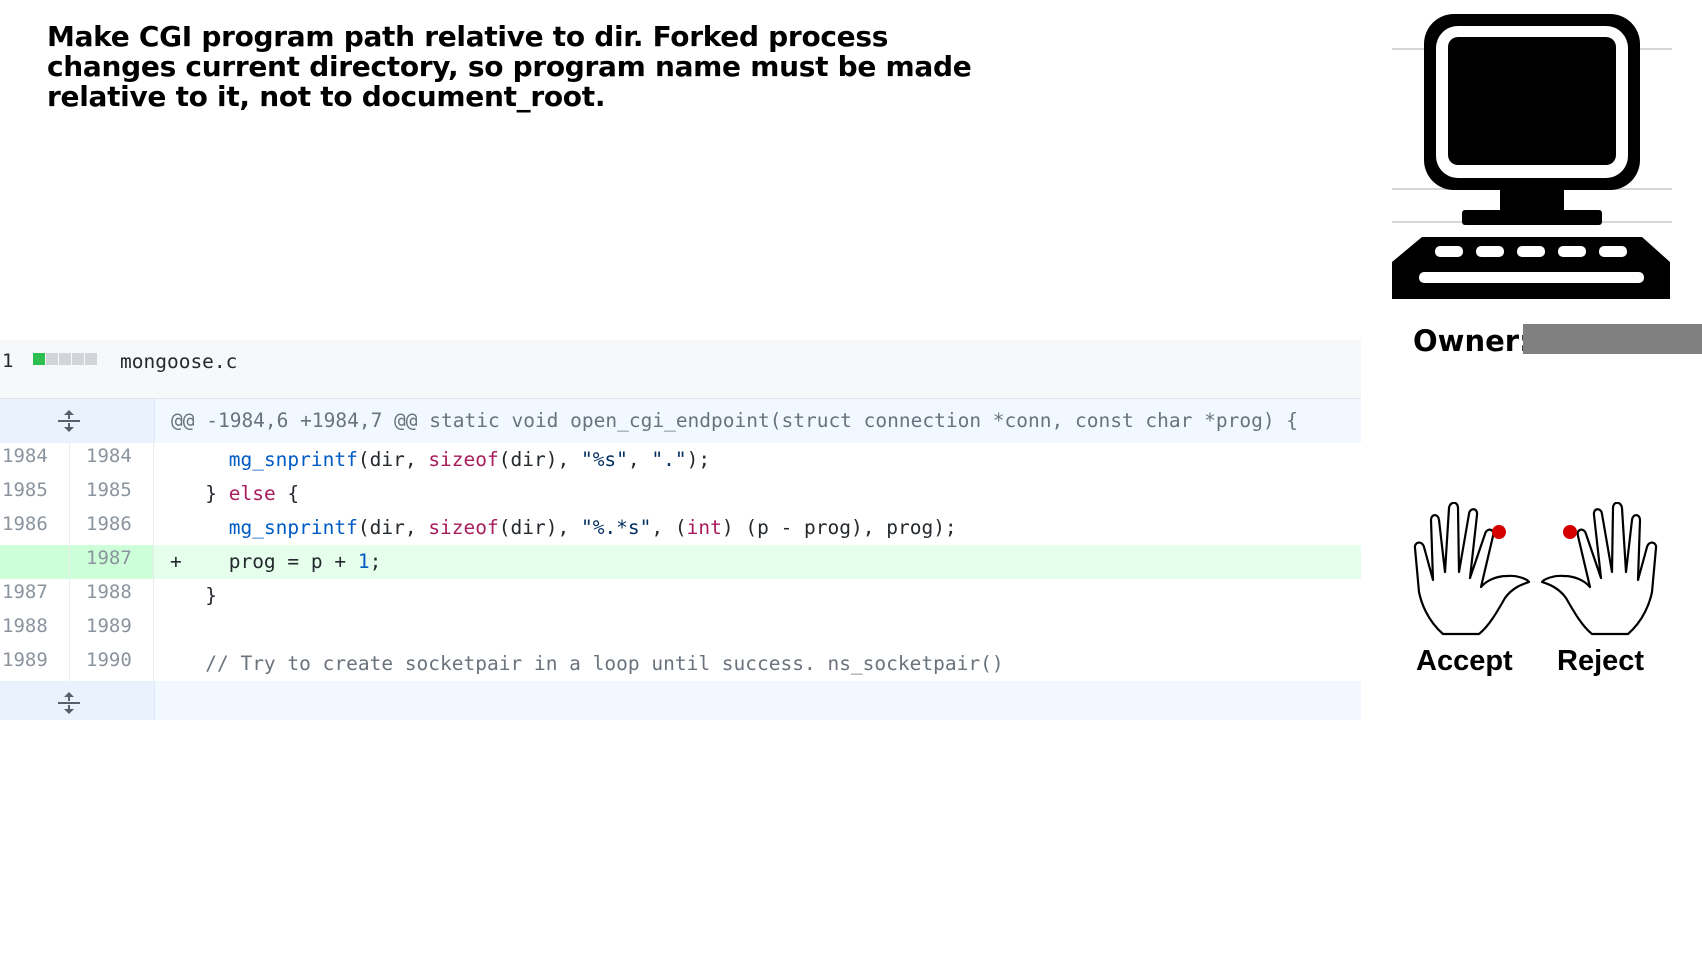 This screenshot has width=1702, height=957. What do you see at coordinates (839, 527) in the screenshot?
I see `code-token: ) (p - prog), prog);` at bounding box center [839, 527].